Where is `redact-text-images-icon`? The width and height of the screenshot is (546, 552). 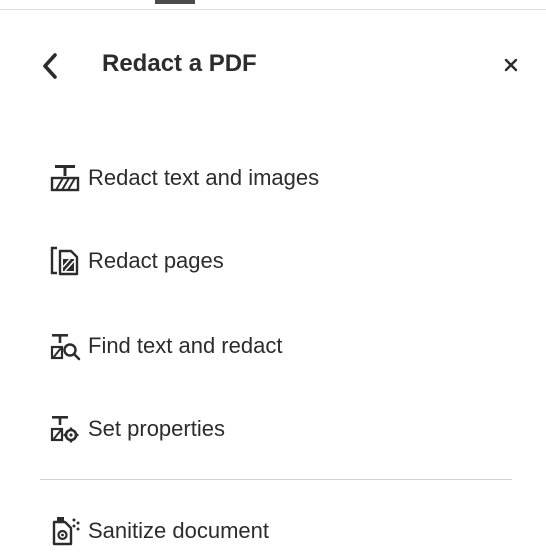 redact-text-images-icon is located at coordinates (68, 178).